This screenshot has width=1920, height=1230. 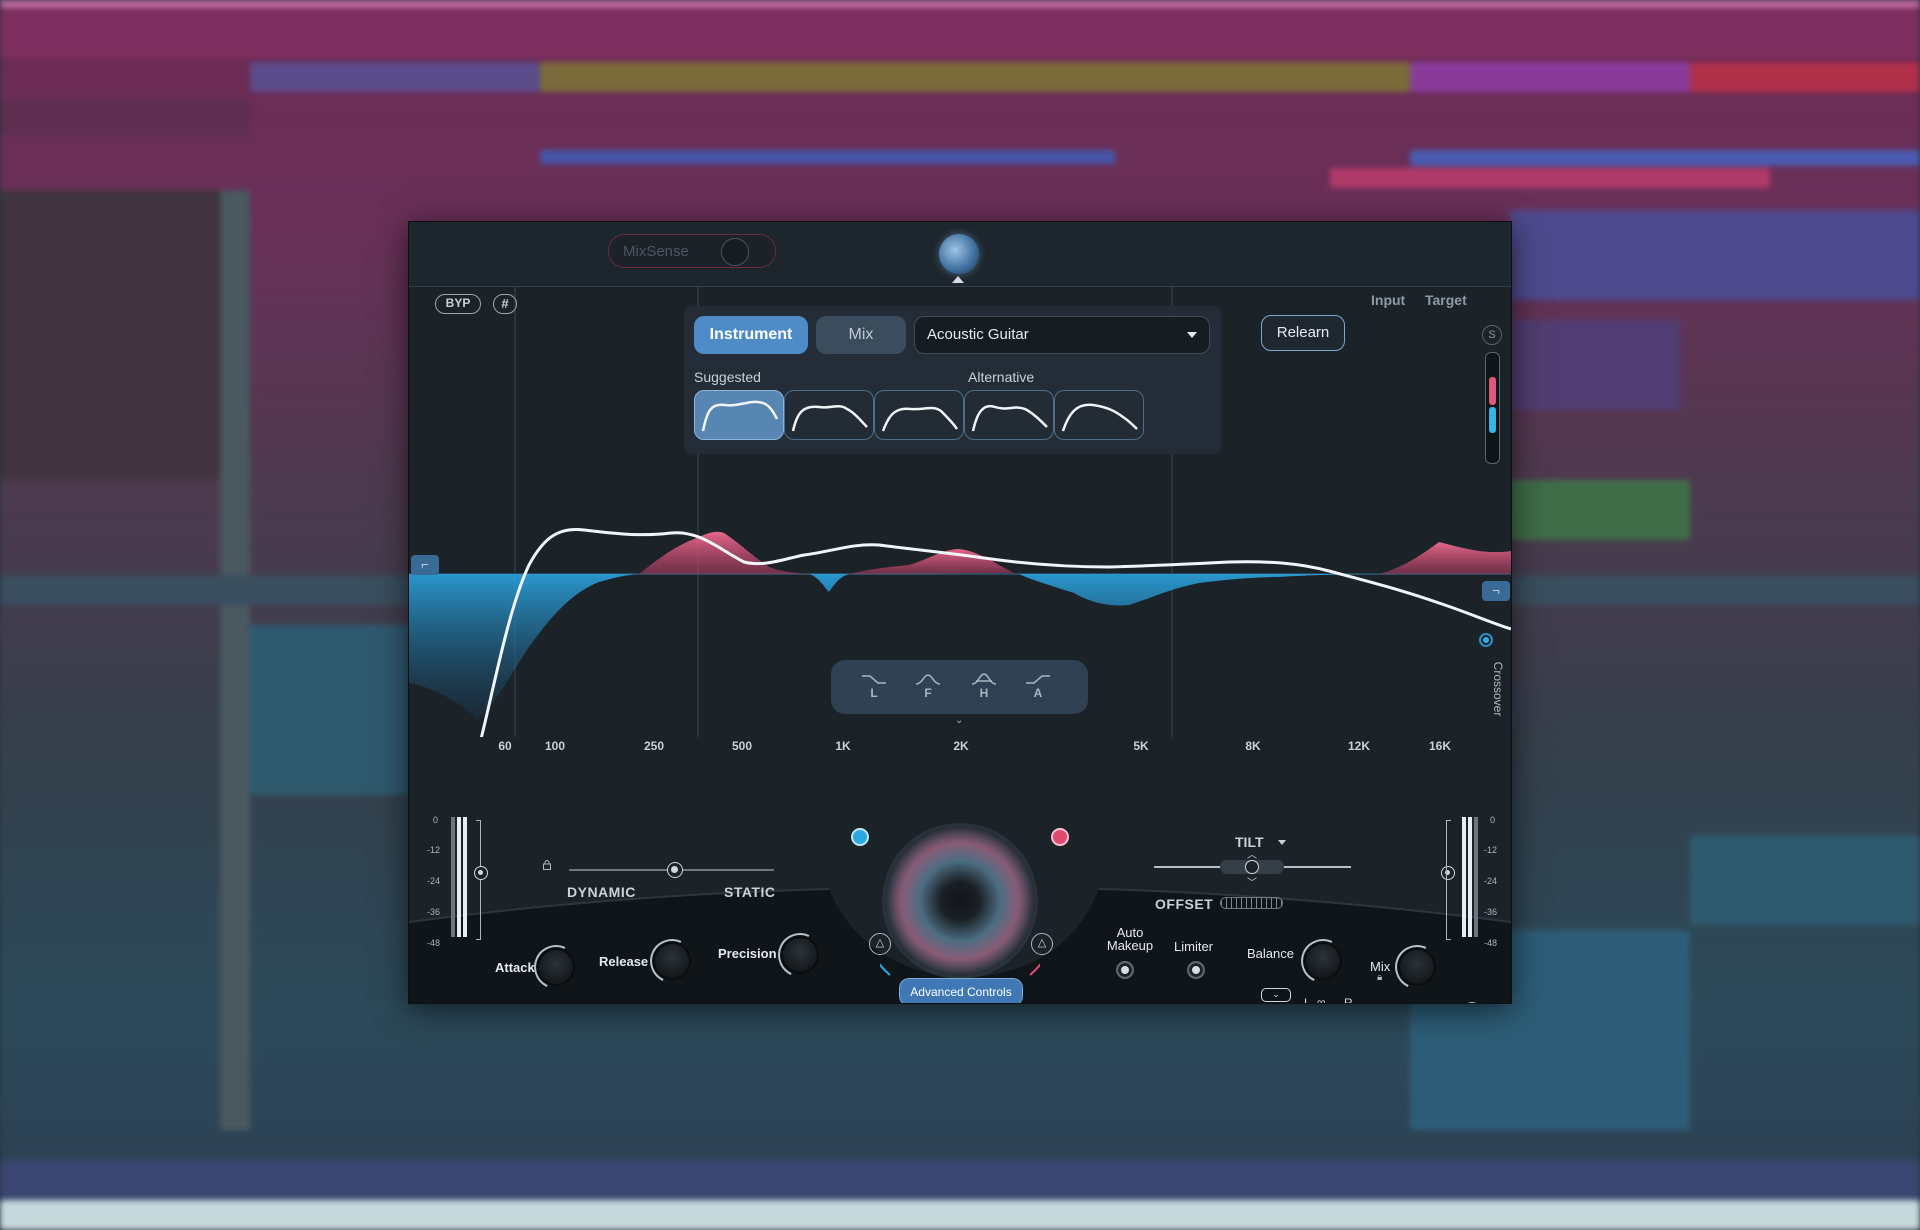 I want to click on precision-label: Precision, so click(x=747, y=953).